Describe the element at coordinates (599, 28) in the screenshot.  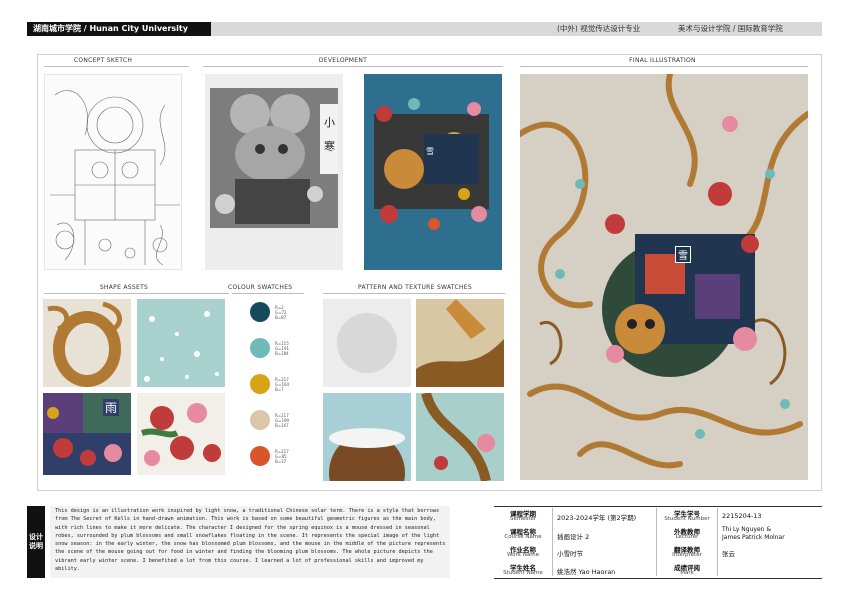
I see `major-name: (中外) 视觉传达设计专业` at that location.